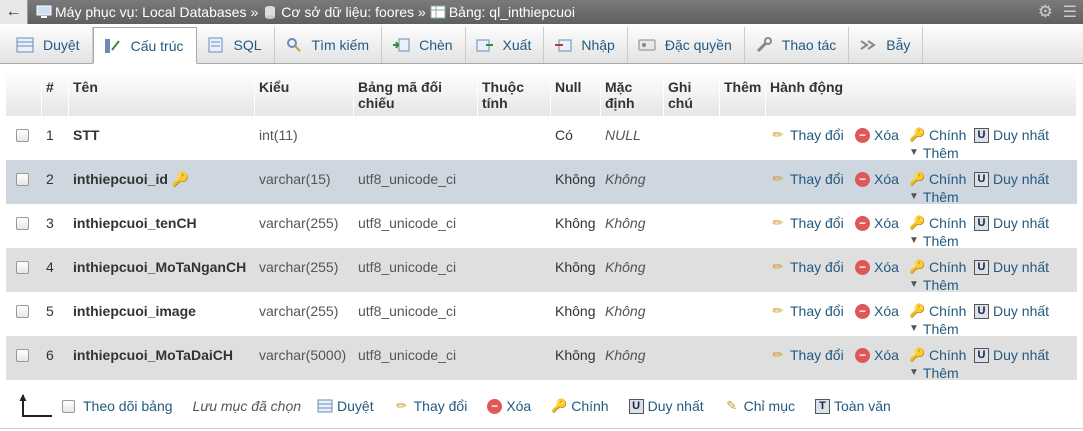  Describe the element at coordinates (666, 406) in the screenshot. I see `footer-unique-button: U Duy nhất` at that location.